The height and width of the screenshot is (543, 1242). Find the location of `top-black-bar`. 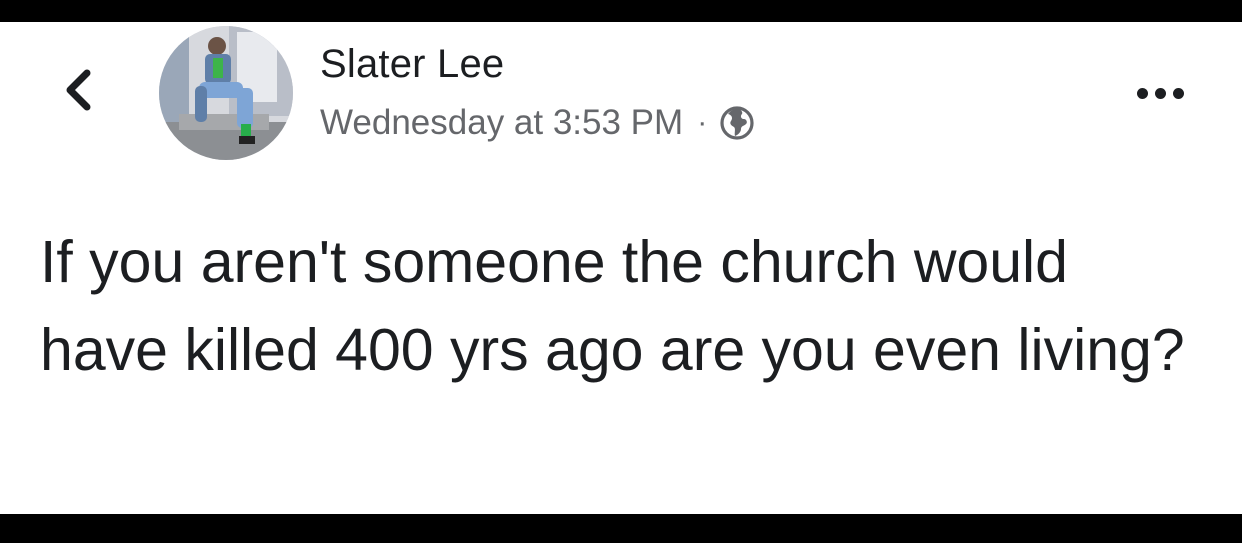

top-black-bar is located at coordinates (621, 11).